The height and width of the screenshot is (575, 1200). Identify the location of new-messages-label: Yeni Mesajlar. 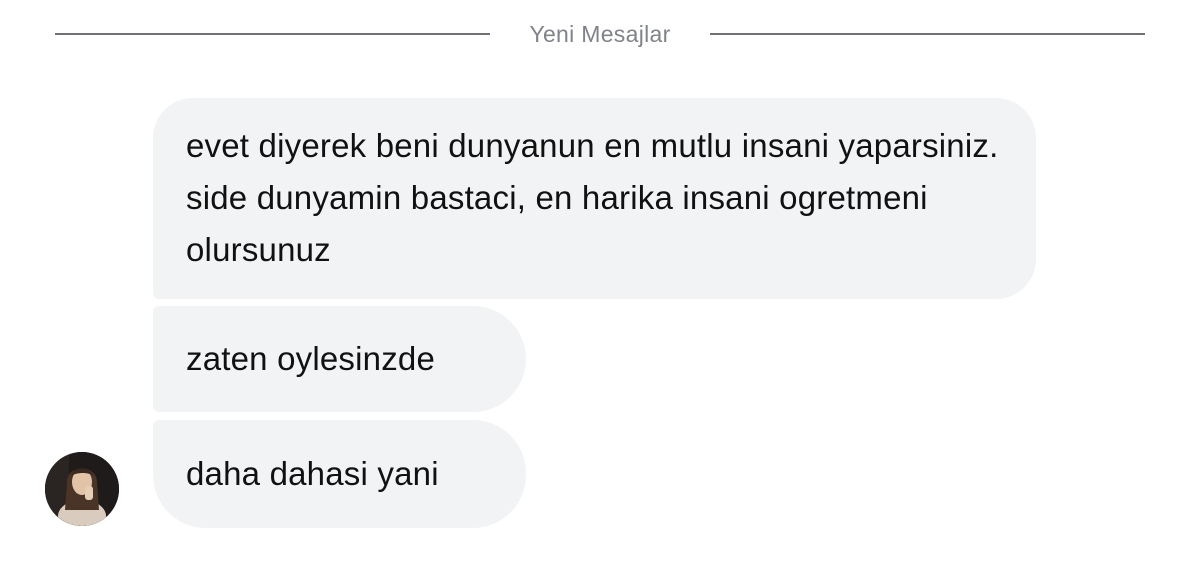
(600, 34).